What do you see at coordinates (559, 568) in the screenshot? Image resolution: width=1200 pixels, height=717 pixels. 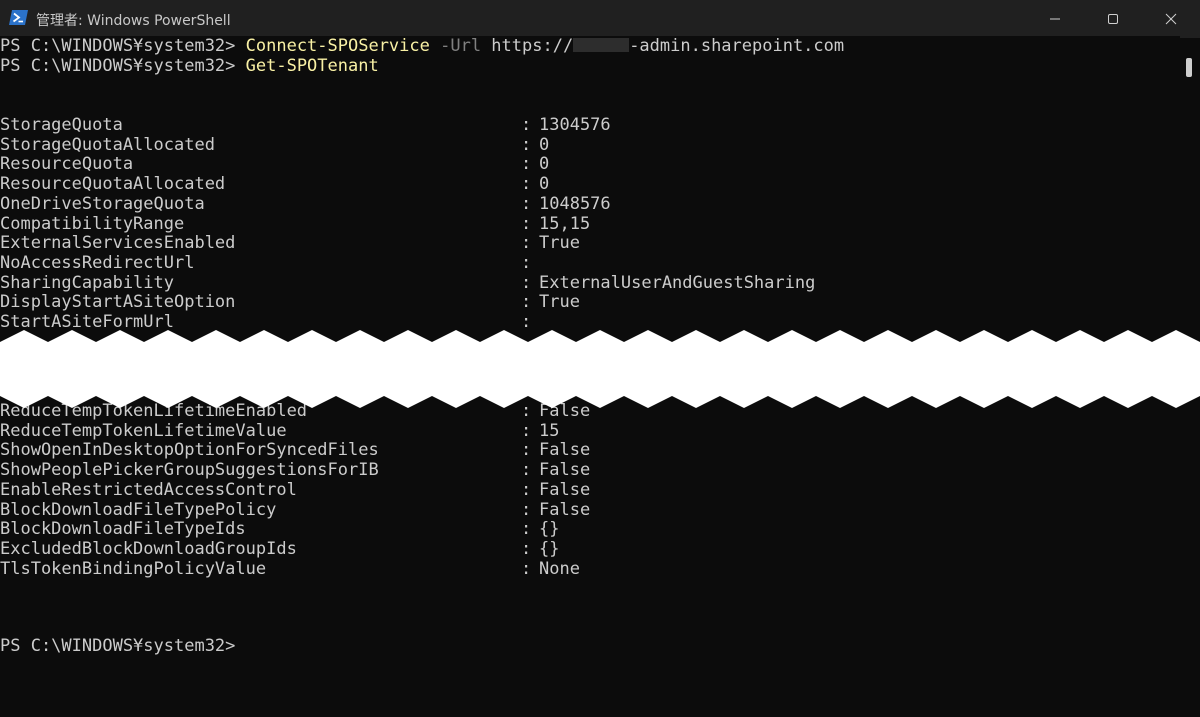 I see `property-value: None` at bounding box center [559, 568].